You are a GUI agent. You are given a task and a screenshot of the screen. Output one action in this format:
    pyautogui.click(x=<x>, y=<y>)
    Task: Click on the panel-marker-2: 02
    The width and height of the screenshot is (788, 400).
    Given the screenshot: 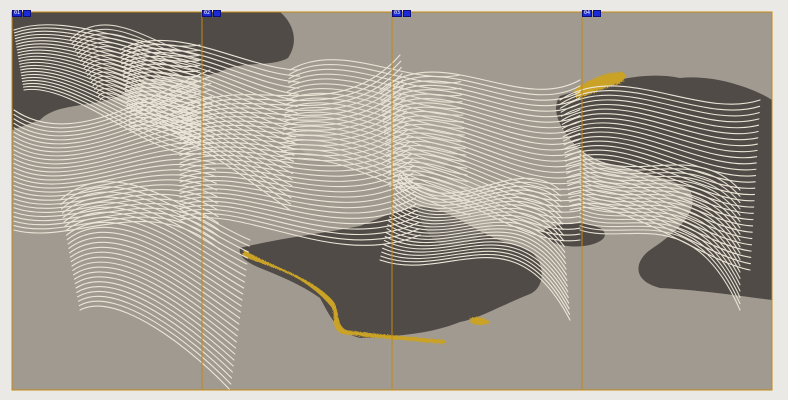 What is the action you would take?
    pyautogui.click(x=207, y=13)
    